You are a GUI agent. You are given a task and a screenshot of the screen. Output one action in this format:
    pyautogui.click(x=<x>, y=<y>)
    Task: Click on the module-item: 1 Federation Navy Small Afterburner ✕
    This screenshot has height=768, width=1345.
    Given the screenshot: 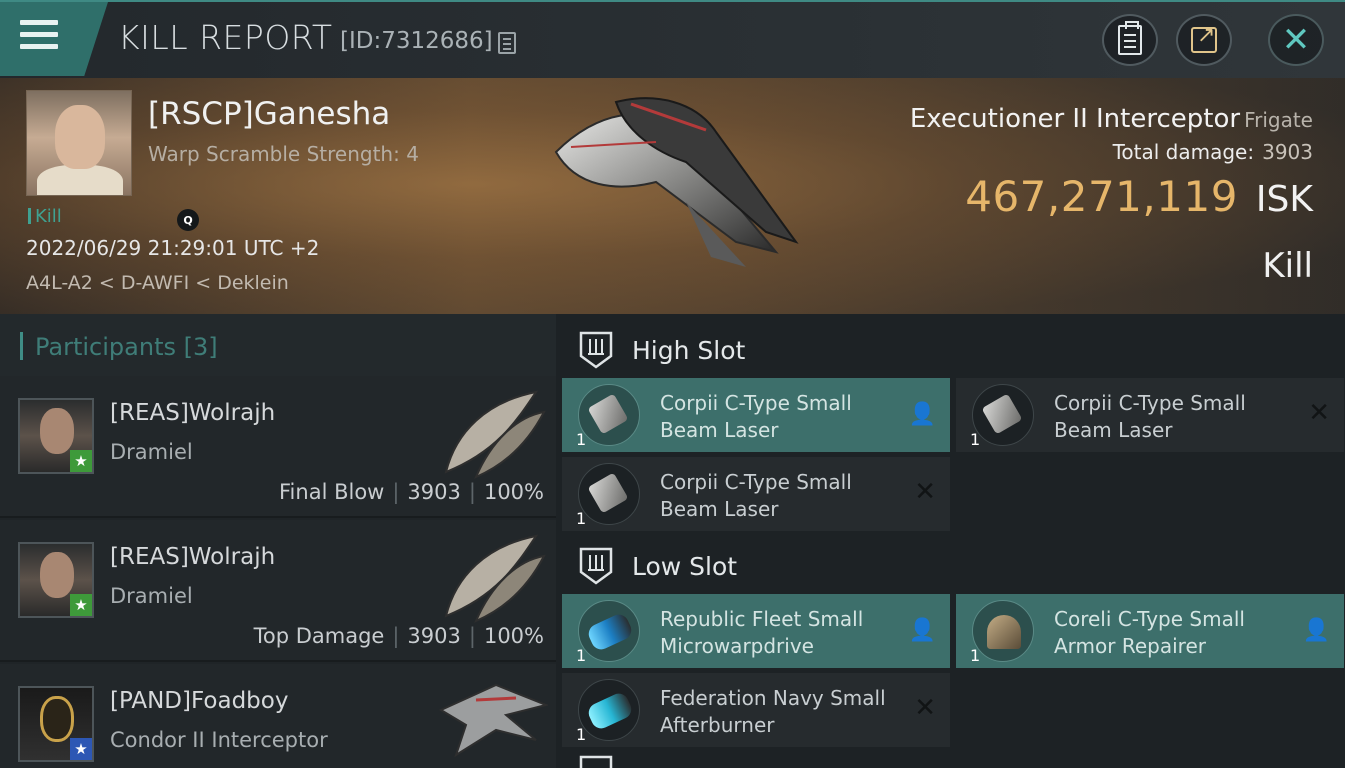 What is the action you would take?
    pyautogui.click(x=756, y=710)
    